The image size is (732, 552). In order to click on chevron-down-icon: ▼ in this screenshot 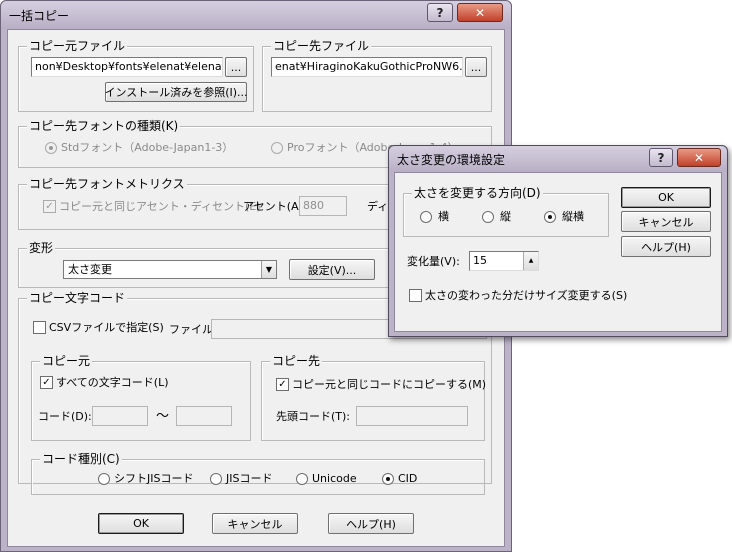, I will do `click(268, 269)`.